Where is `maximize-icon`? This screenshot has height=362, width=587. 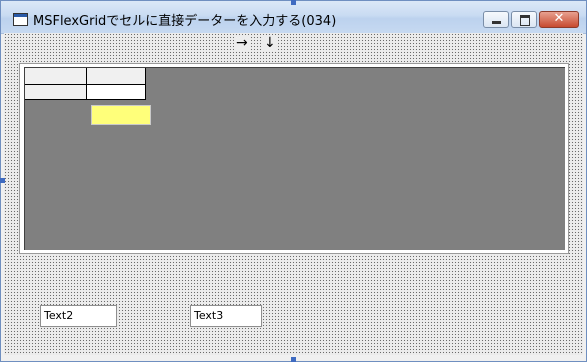 maximize-icon is located at coordinates (525, 20).